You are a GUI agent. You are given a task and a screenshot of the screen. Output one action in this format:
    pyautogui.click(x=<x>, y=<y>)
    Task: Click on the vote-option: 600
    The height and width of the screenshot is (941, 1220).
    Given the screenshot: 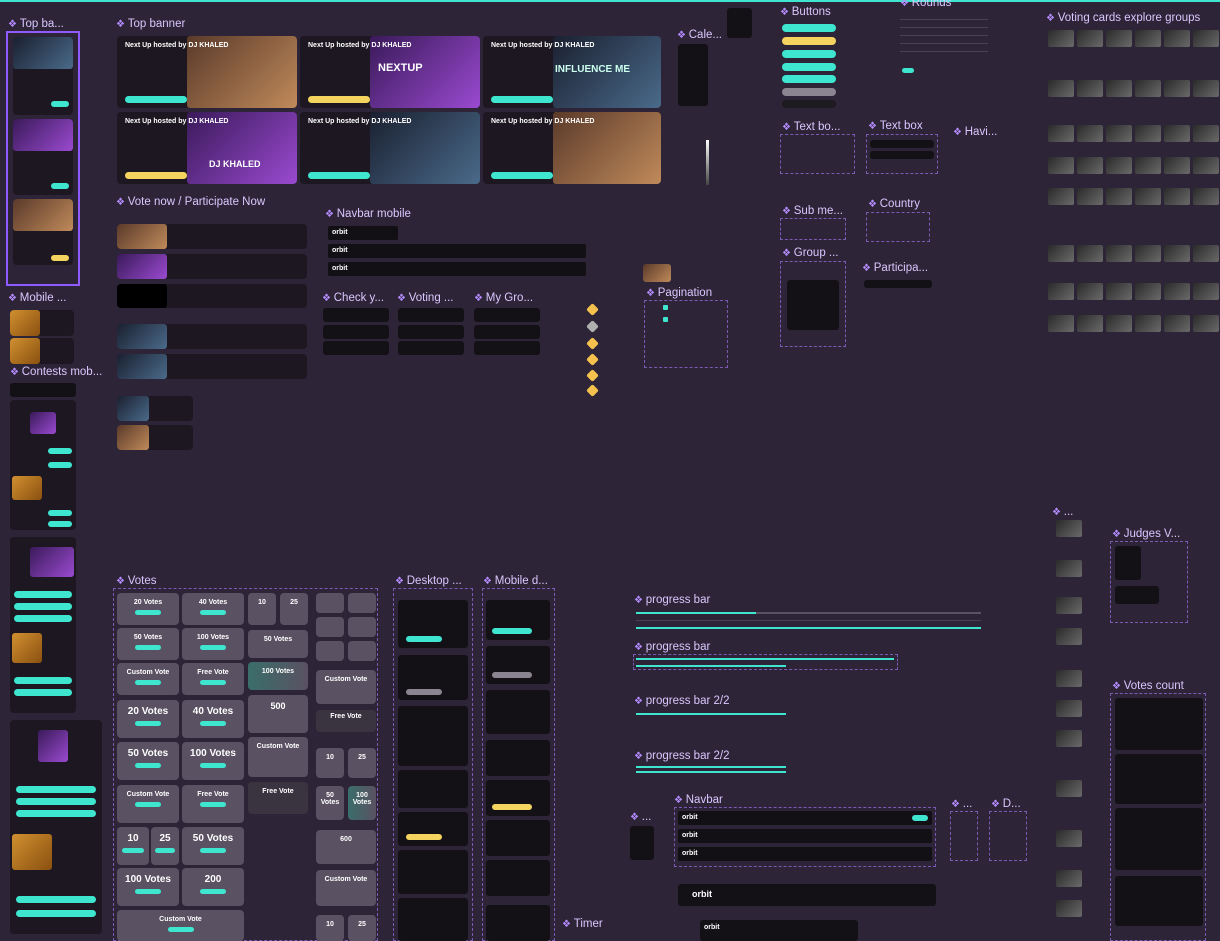 What is the action you would take?
    pyautogui.click(x=346, y=847)
    